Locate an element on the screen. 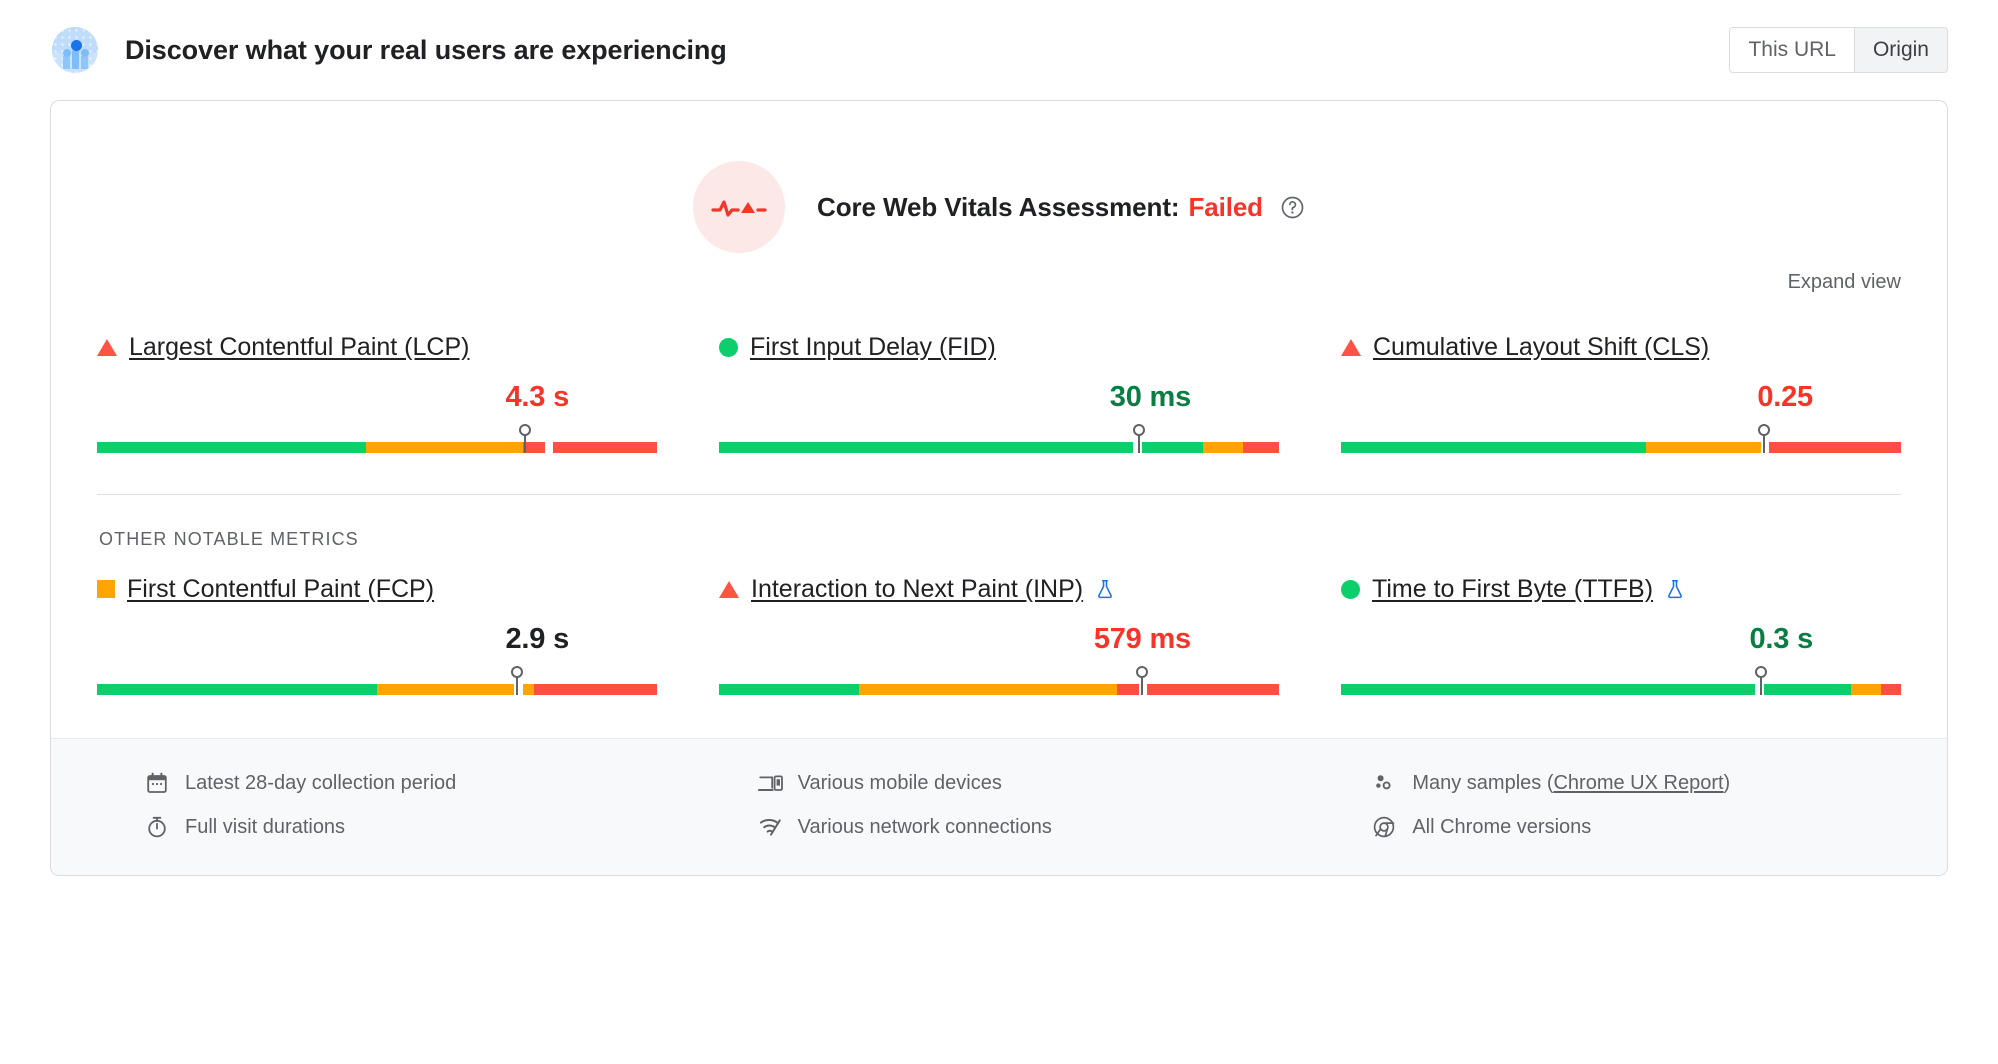 The width and height of the screenshot is (1998, 1064). footer-item-label: Various mobile devices is located at coordinates (899, 782).